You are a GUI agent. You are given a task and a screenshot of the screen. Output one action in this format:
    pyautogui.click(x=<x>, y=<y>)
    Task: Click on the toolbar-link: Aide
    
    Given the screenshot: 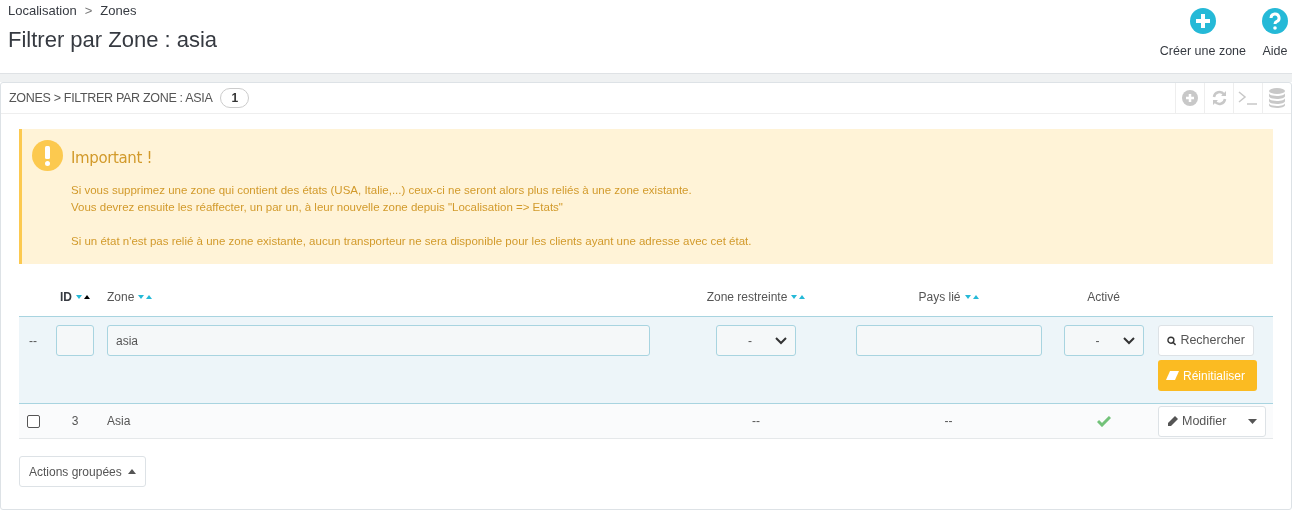 What is the action you would take?
    pyautogui.click(x=1275, y=51)
    